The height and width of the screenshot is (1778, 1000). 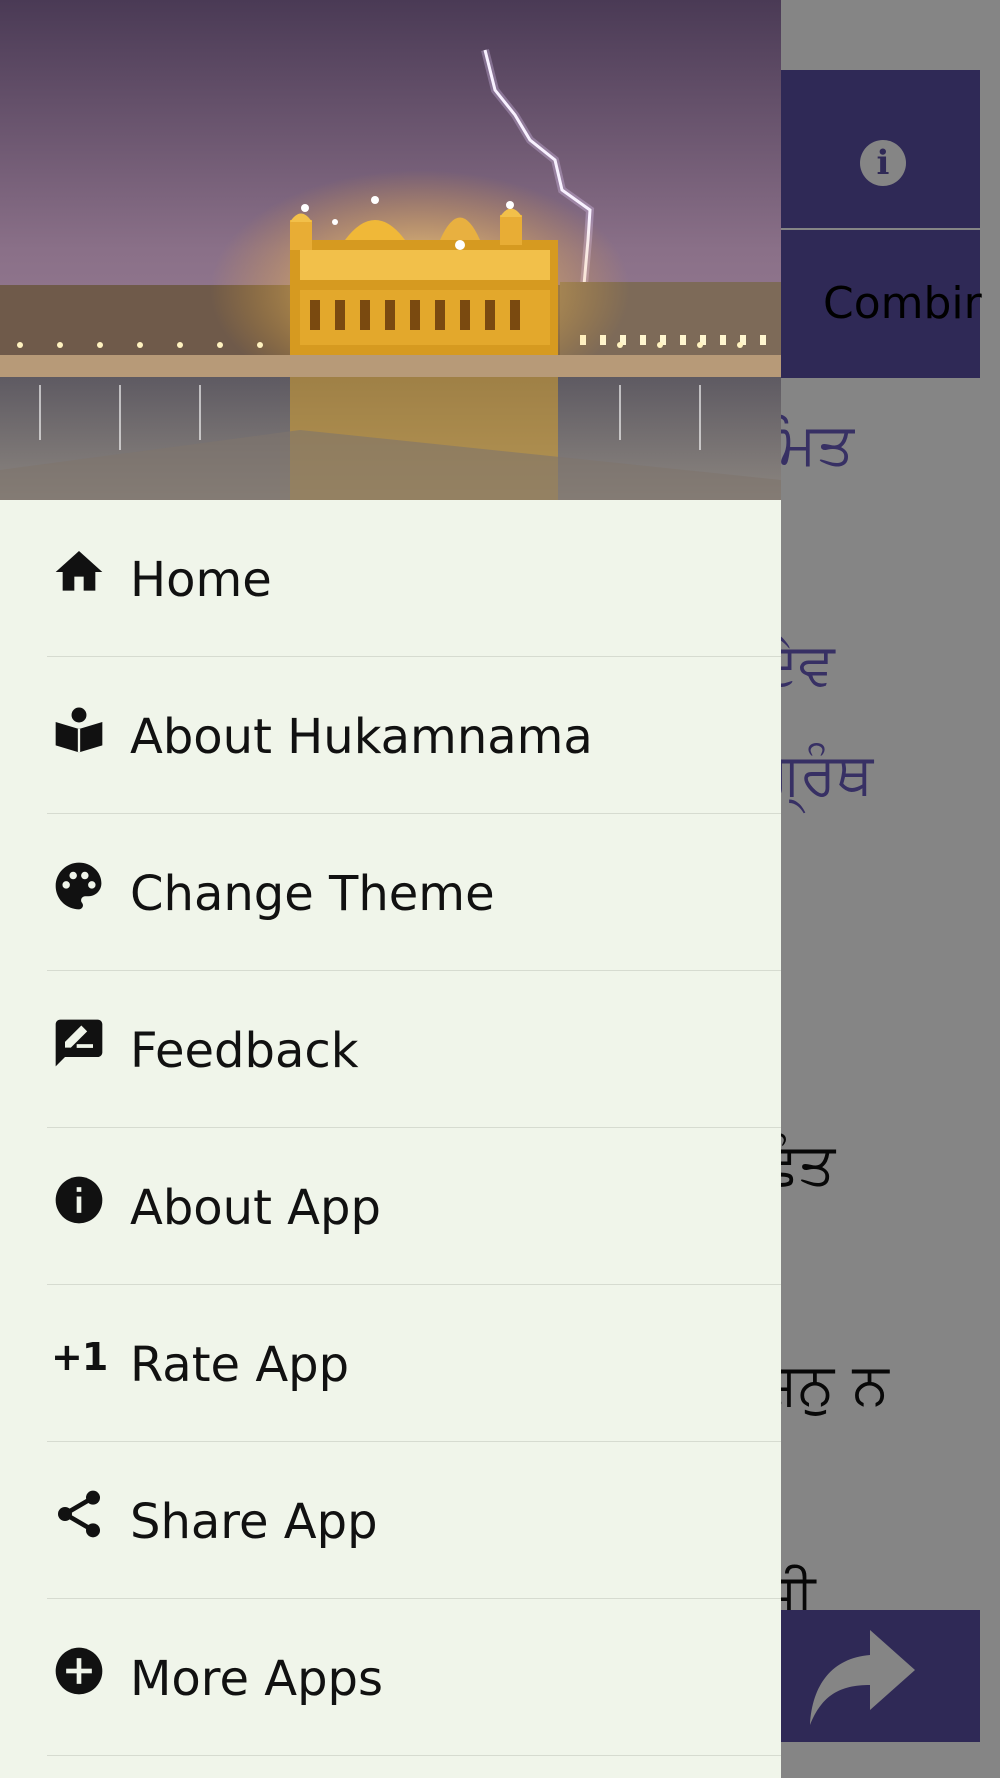 What do you see at coordinates (414, 1520) in the screenshot?
I see `menu-item-share-app: Share App` at bounding box center [414, 1520].